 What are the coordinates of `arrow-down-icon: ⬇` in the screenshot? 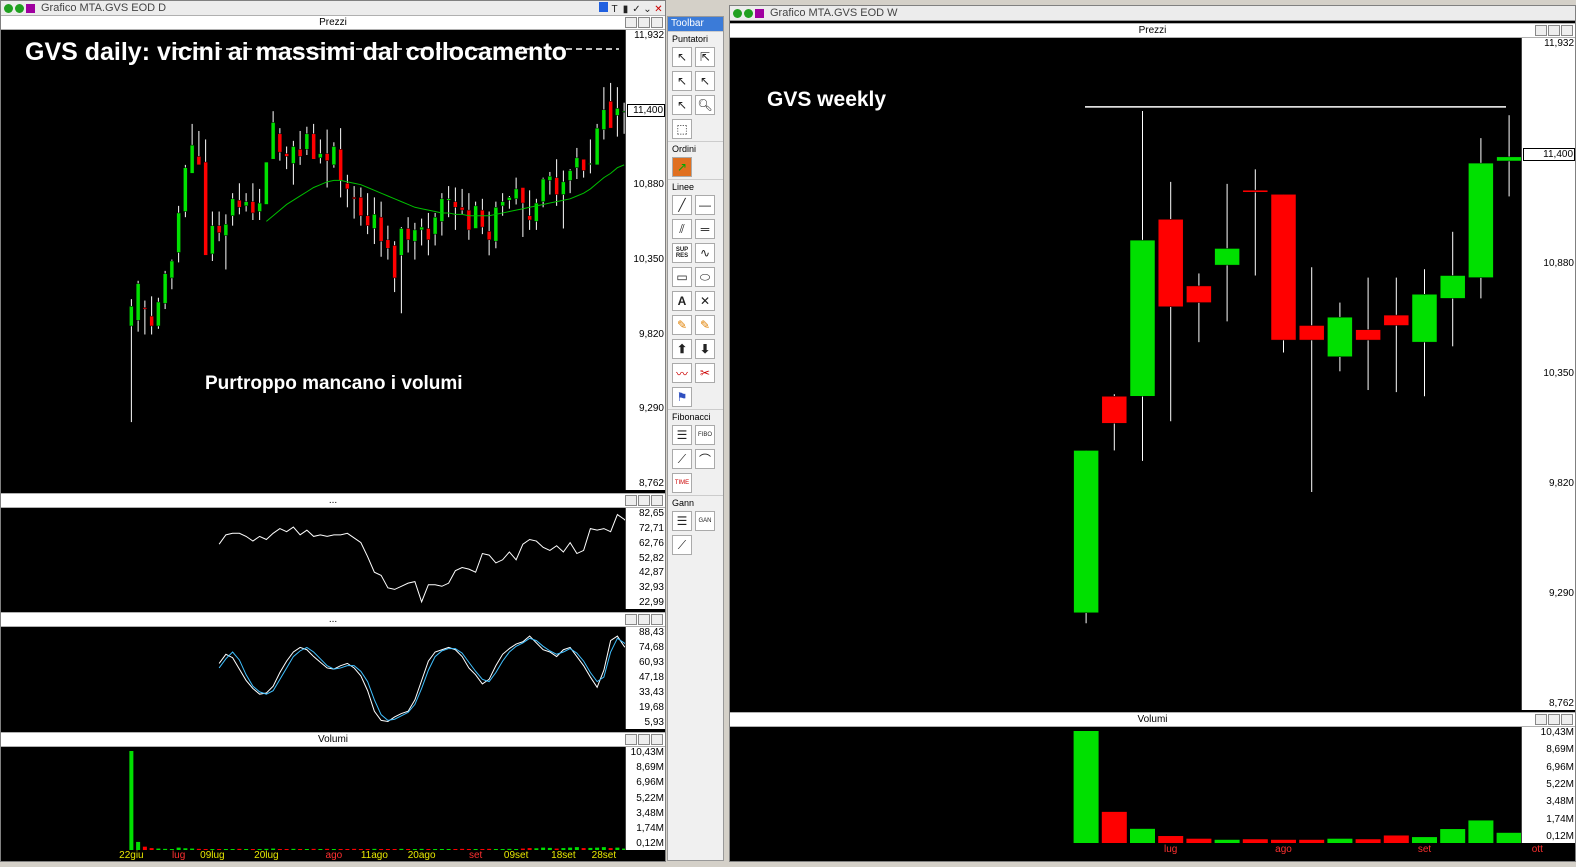 It's located at (705, 349).